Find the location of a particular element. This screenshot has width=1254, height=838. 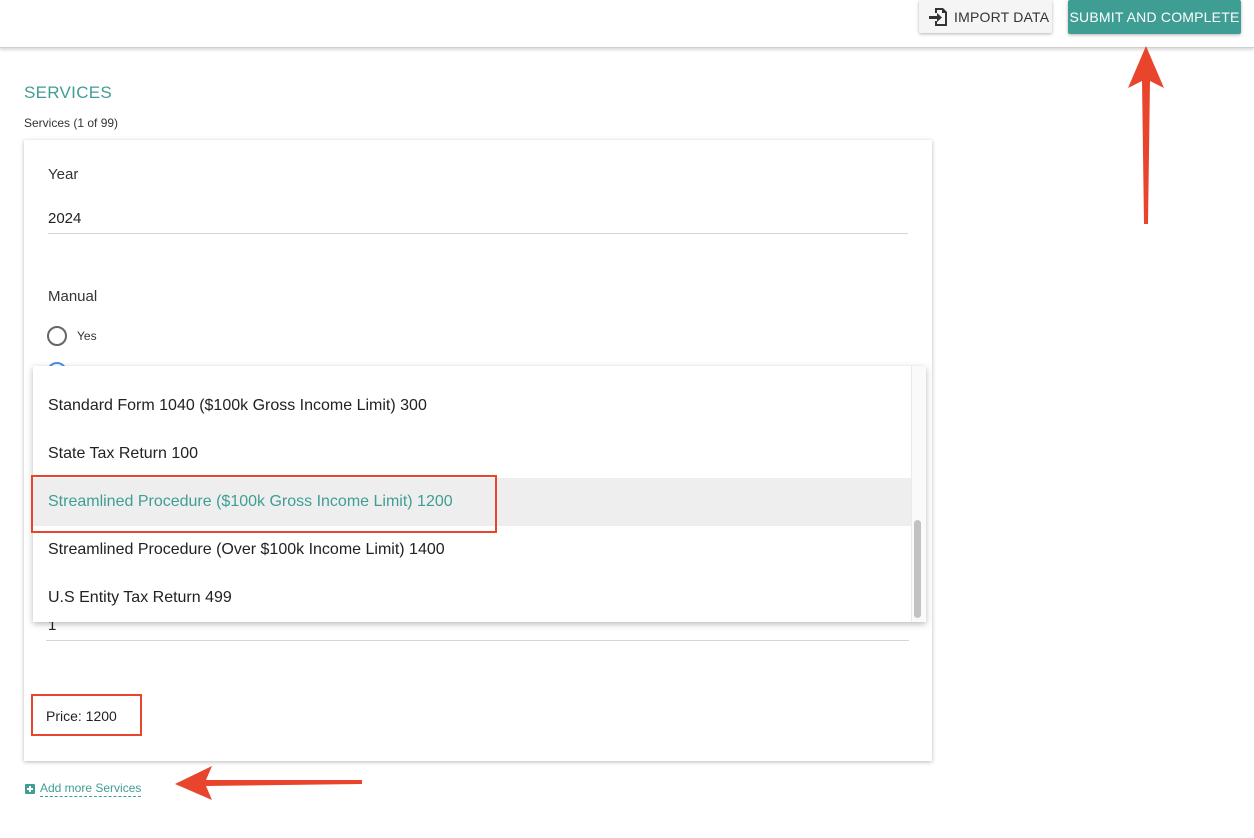

dropdown-option: State Tax Return 100 is located at coordinates (472, 454).